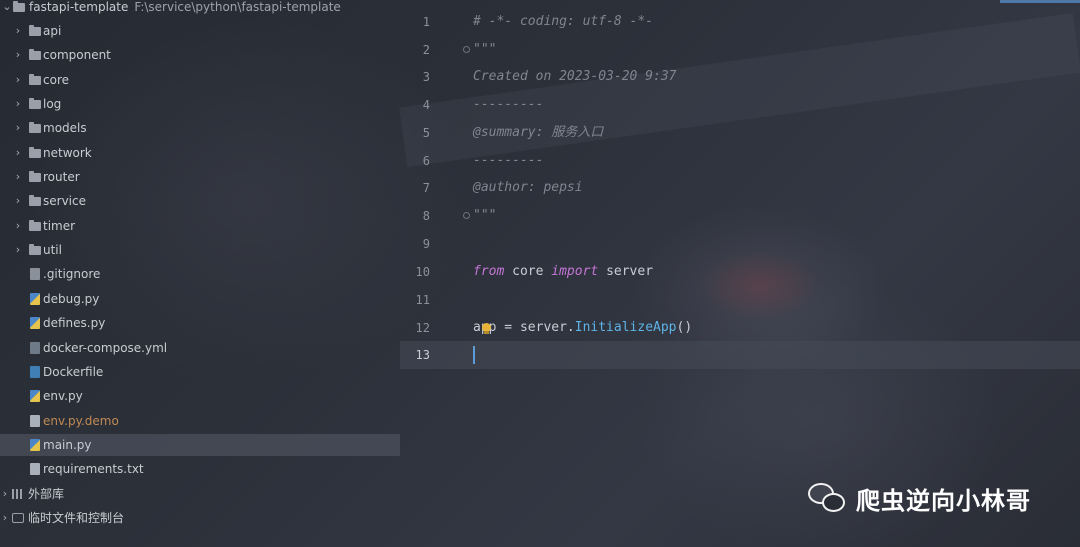 The width and height of the screenshot is (1080, 547). Describe the element at coordinates (200, 494) in the screenshot. I see `tree-external-libraries: › 外部库` at that location.